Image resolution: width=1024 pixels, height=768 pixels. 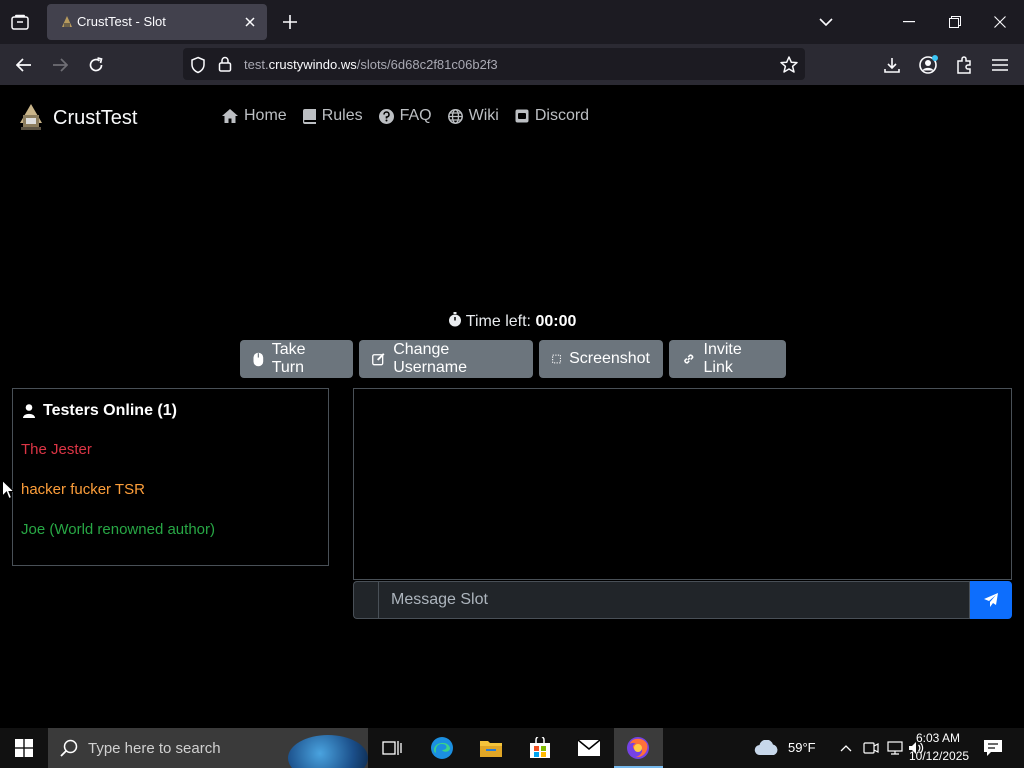 What do you see at coordinates (256, 64) in the screenshot?
I see `url-prefix: test.` at bounding box center [256, 64].